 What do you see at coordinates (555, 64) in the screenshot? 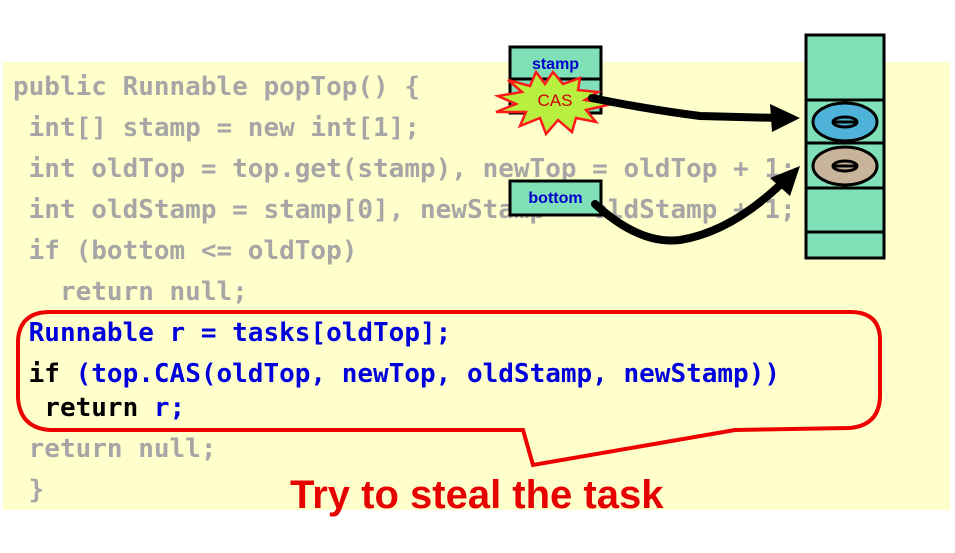
I see `stamp-label: stamp` at bounding box center [555, 64].